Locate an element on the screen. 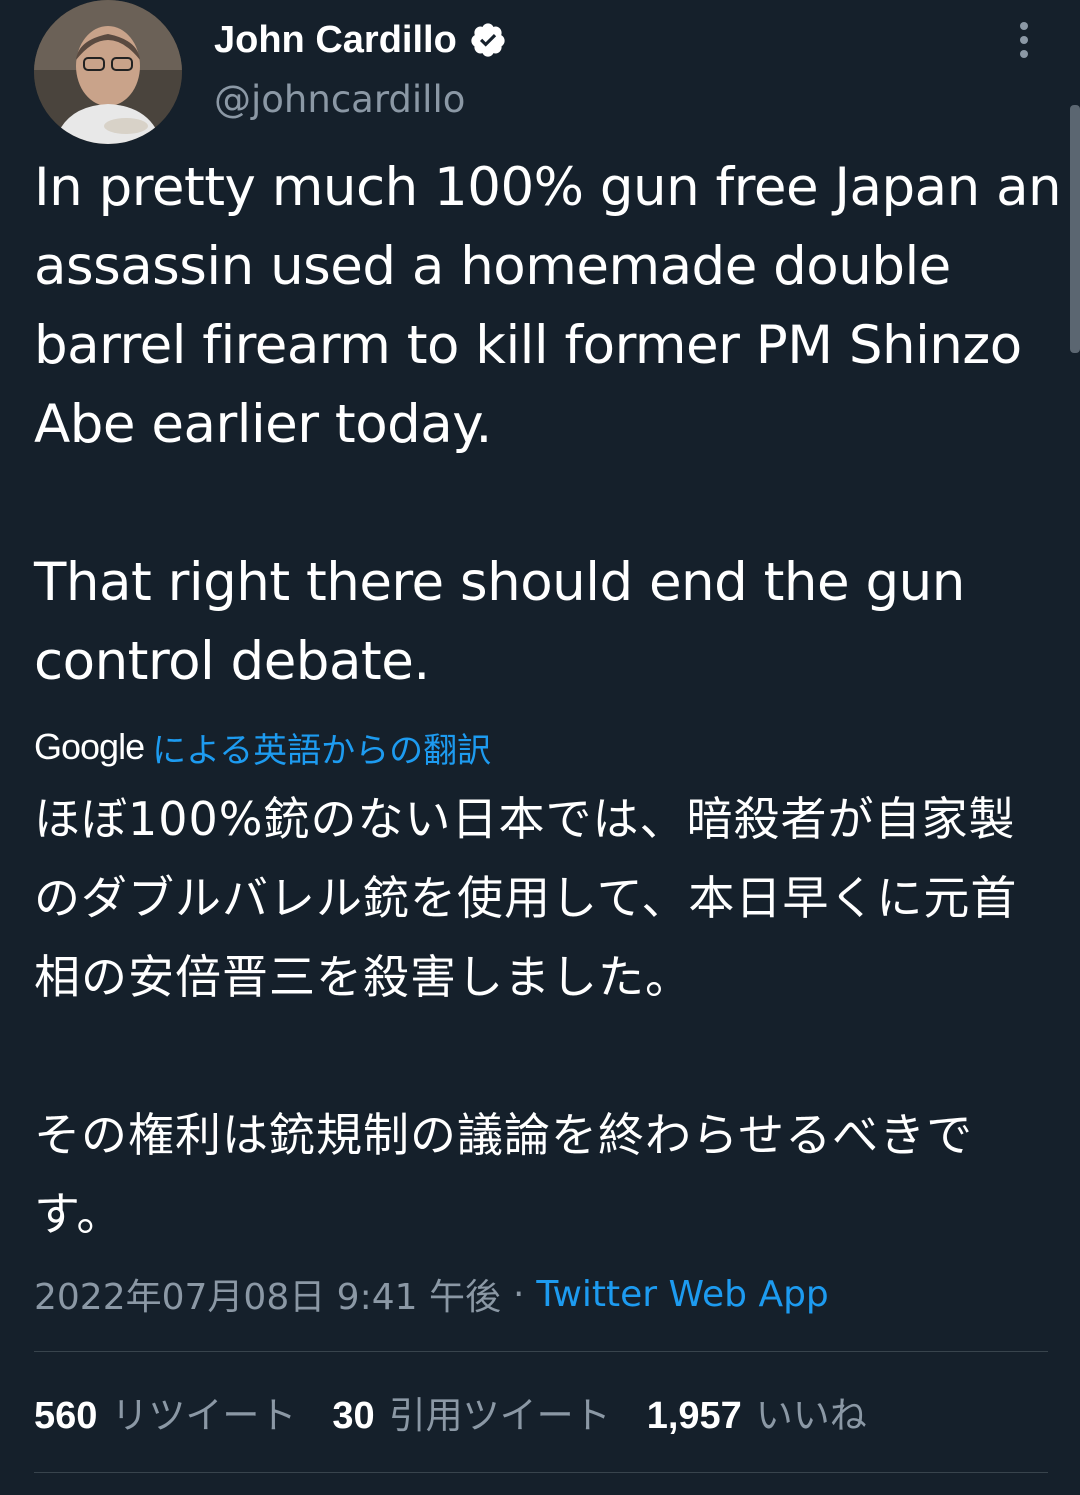 The height and width of the screenshot is (1495, 1080). display-name: John Cardillo is located at coordinates (335, 40).